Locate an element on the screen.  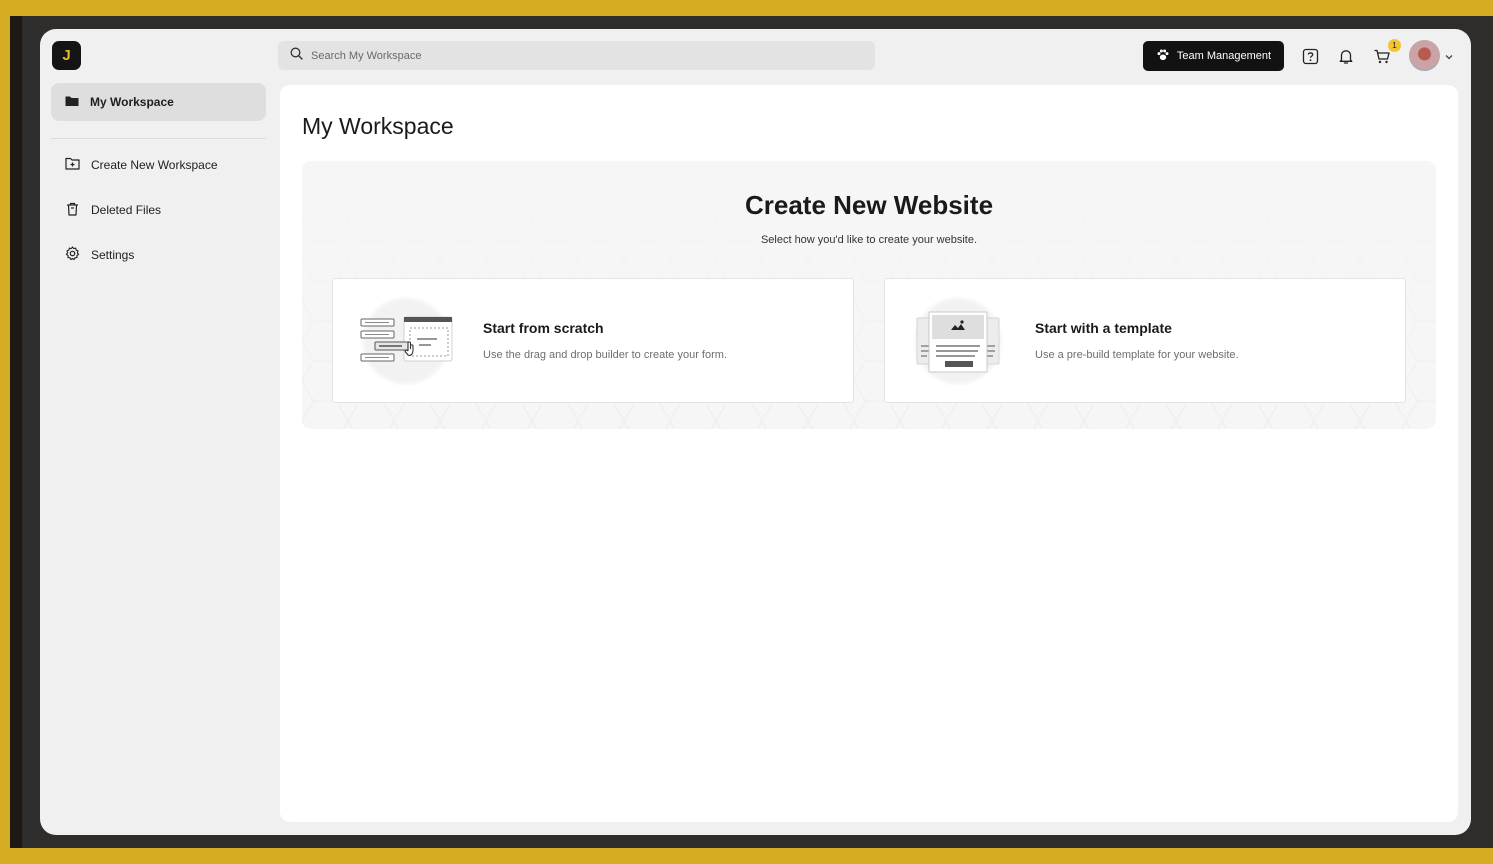
card-title: Start from scratch is located at coordinates (543, 328).